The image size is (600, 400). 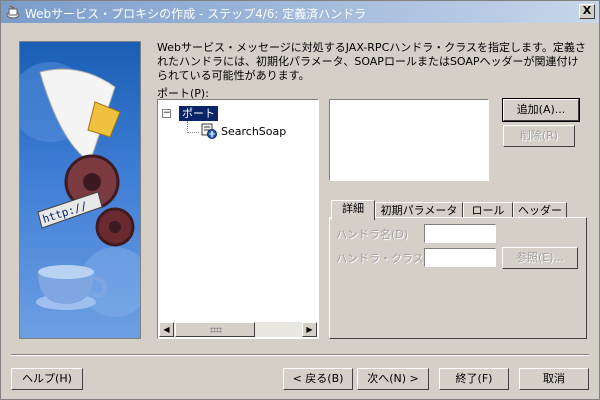 I want to click on scroll-grip-icon, so click(x=216, y=330).